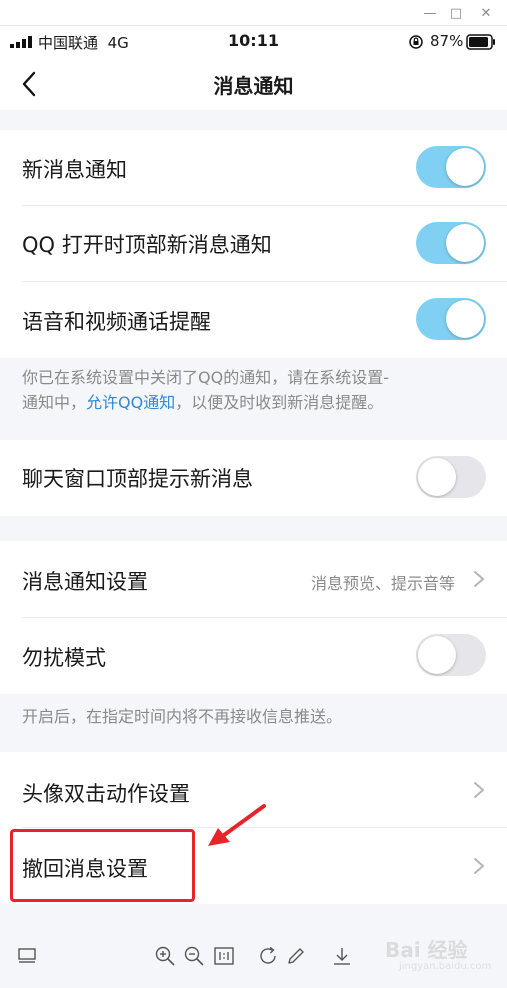 This screenshot has width=507, height=988. I want to click on new-message-notify-label: 新消息通知, so click(74, 170).